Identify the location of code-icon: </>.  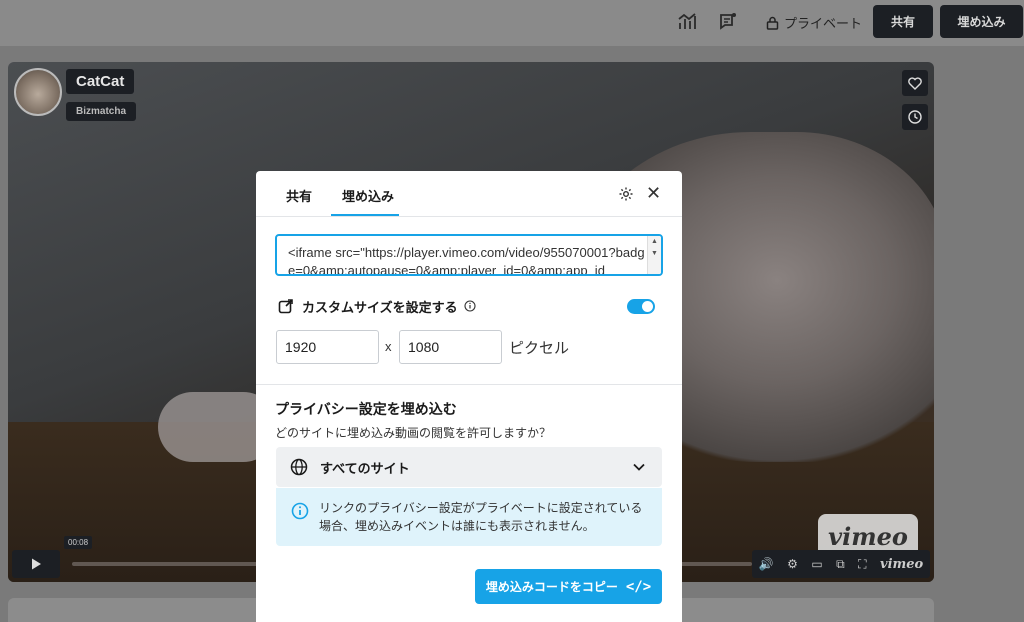
(638, 586).